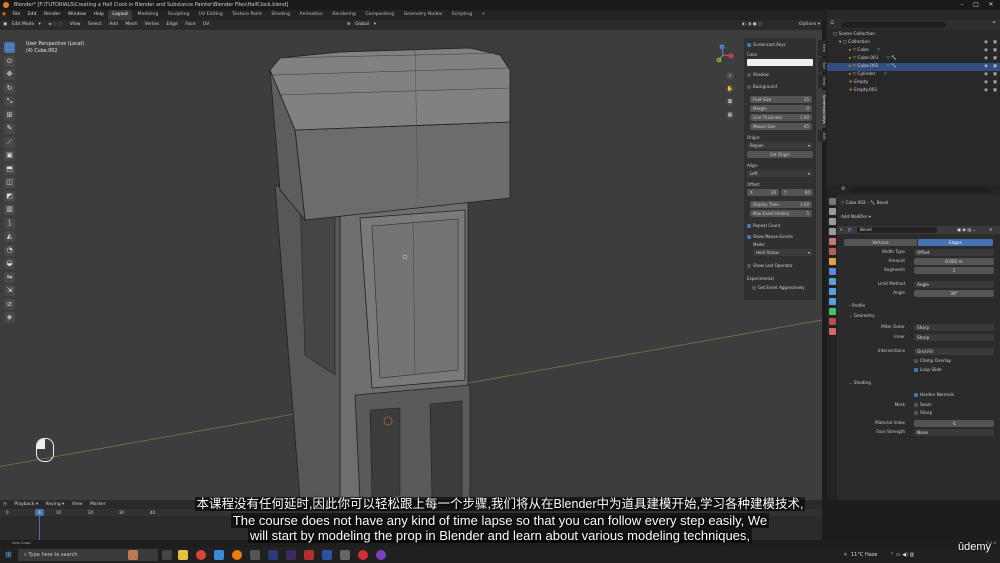  Describe the element at coordinates (781, 99) in the screenshot. I see `font-size-field: Font Size 35` at that location.